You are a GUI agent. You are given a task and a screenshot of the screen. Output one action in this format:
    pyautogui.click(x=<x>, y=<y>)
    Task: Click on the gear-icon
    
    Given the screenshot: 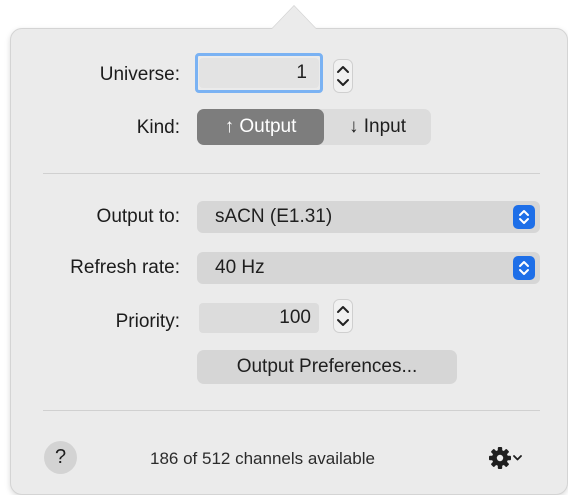 What is the action you would take?
    pyautogui.click(x=505, y=458)
    